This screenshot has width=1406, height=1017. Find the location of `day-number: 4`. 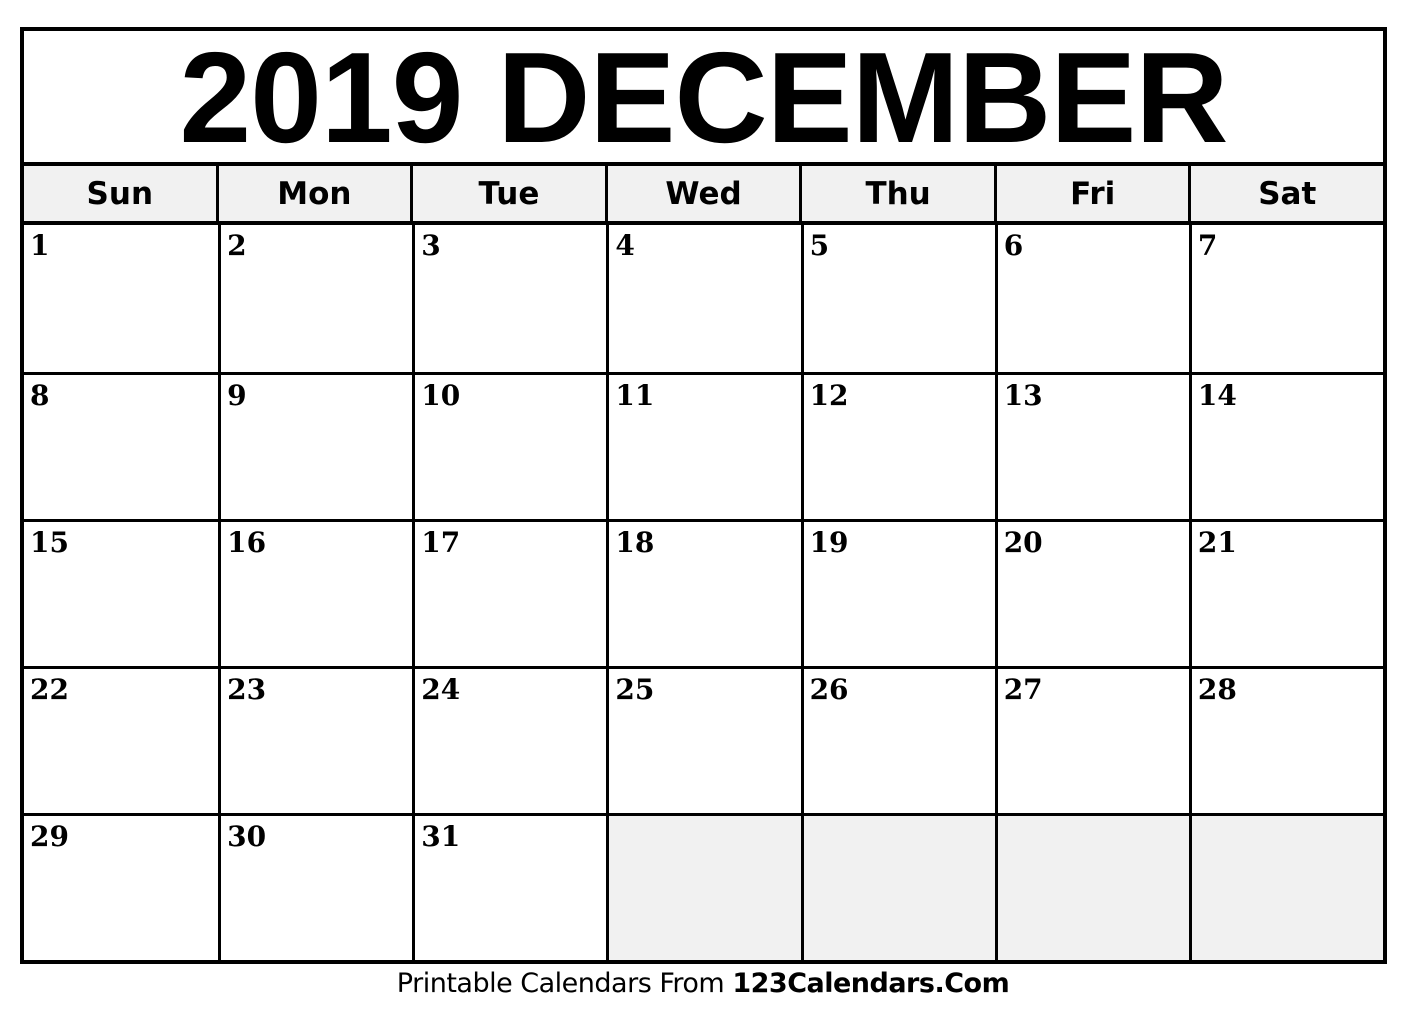

day-number: 4 is located at coordinates (625, 245).